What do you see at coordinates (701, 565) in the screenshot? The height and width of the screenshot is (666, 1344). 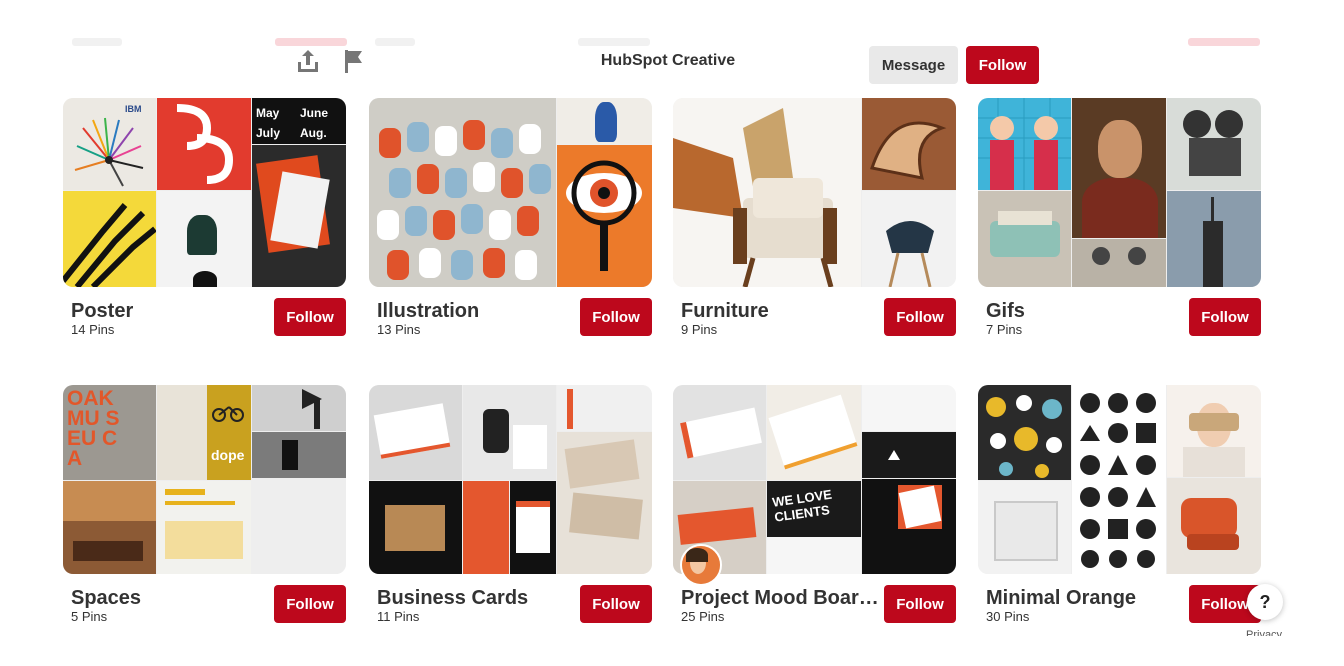 I see `avatar` at bounding box center [701, 565].